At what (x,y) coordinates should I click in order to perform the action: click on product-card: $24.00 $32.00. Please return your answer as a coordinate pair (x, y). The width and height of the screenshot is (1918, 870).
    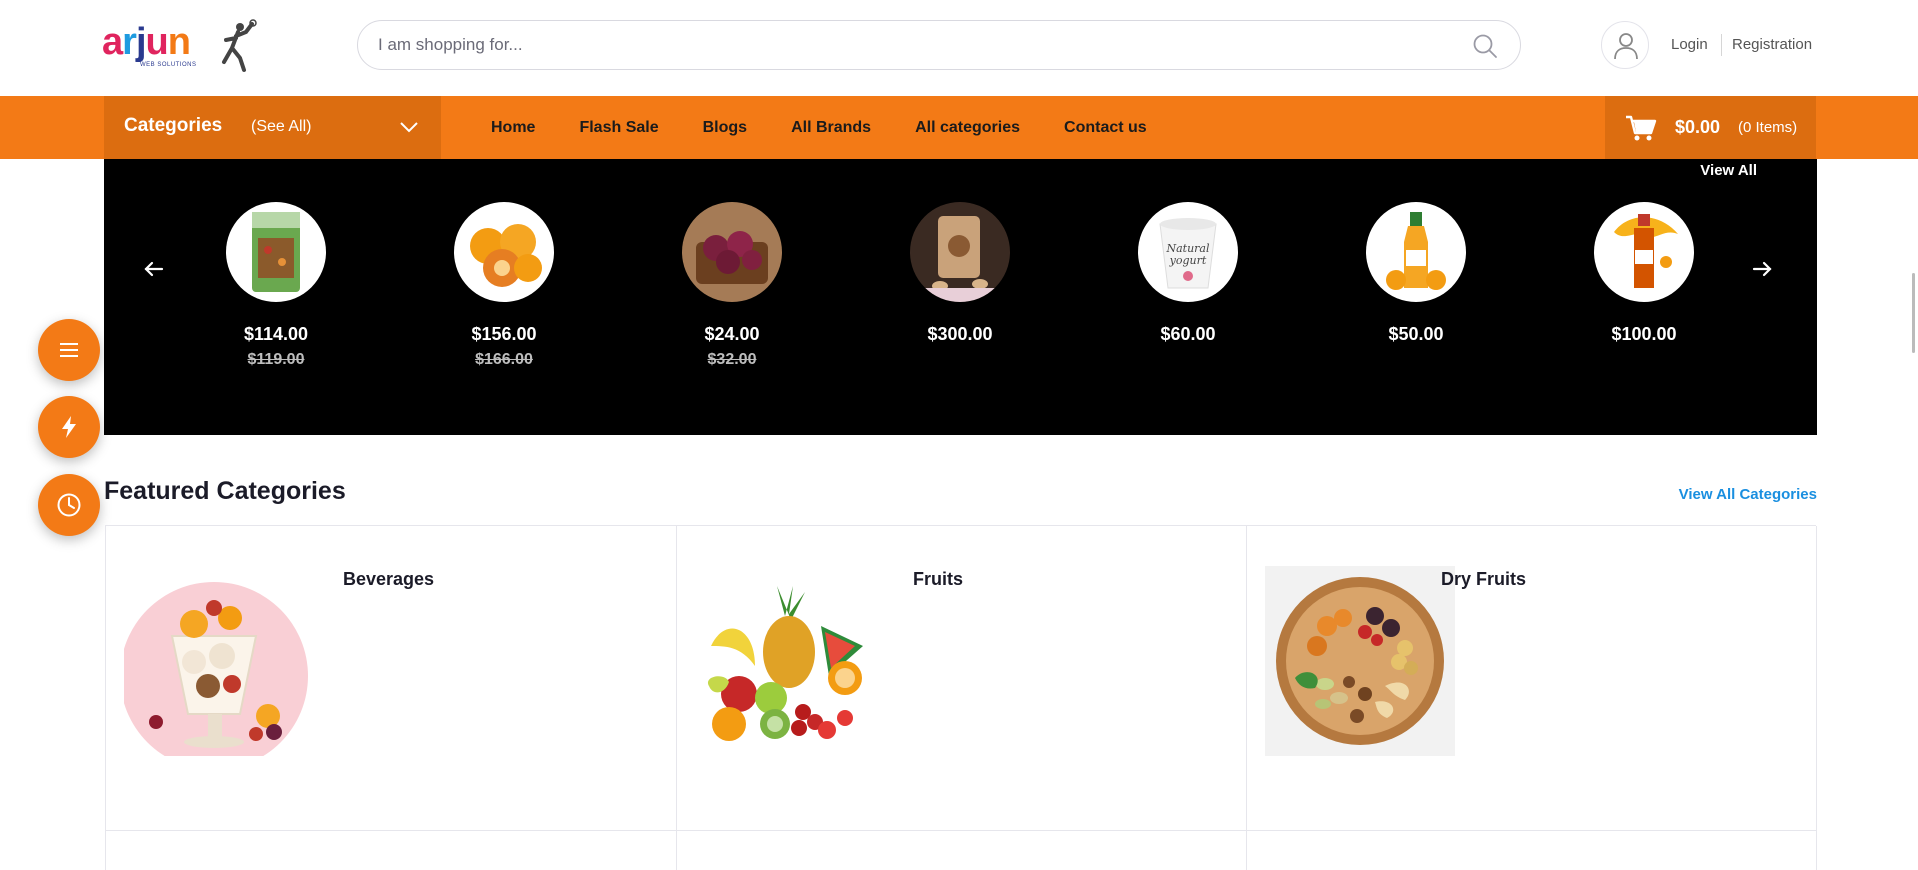
    Looking at the image, I should click on (732, 285).